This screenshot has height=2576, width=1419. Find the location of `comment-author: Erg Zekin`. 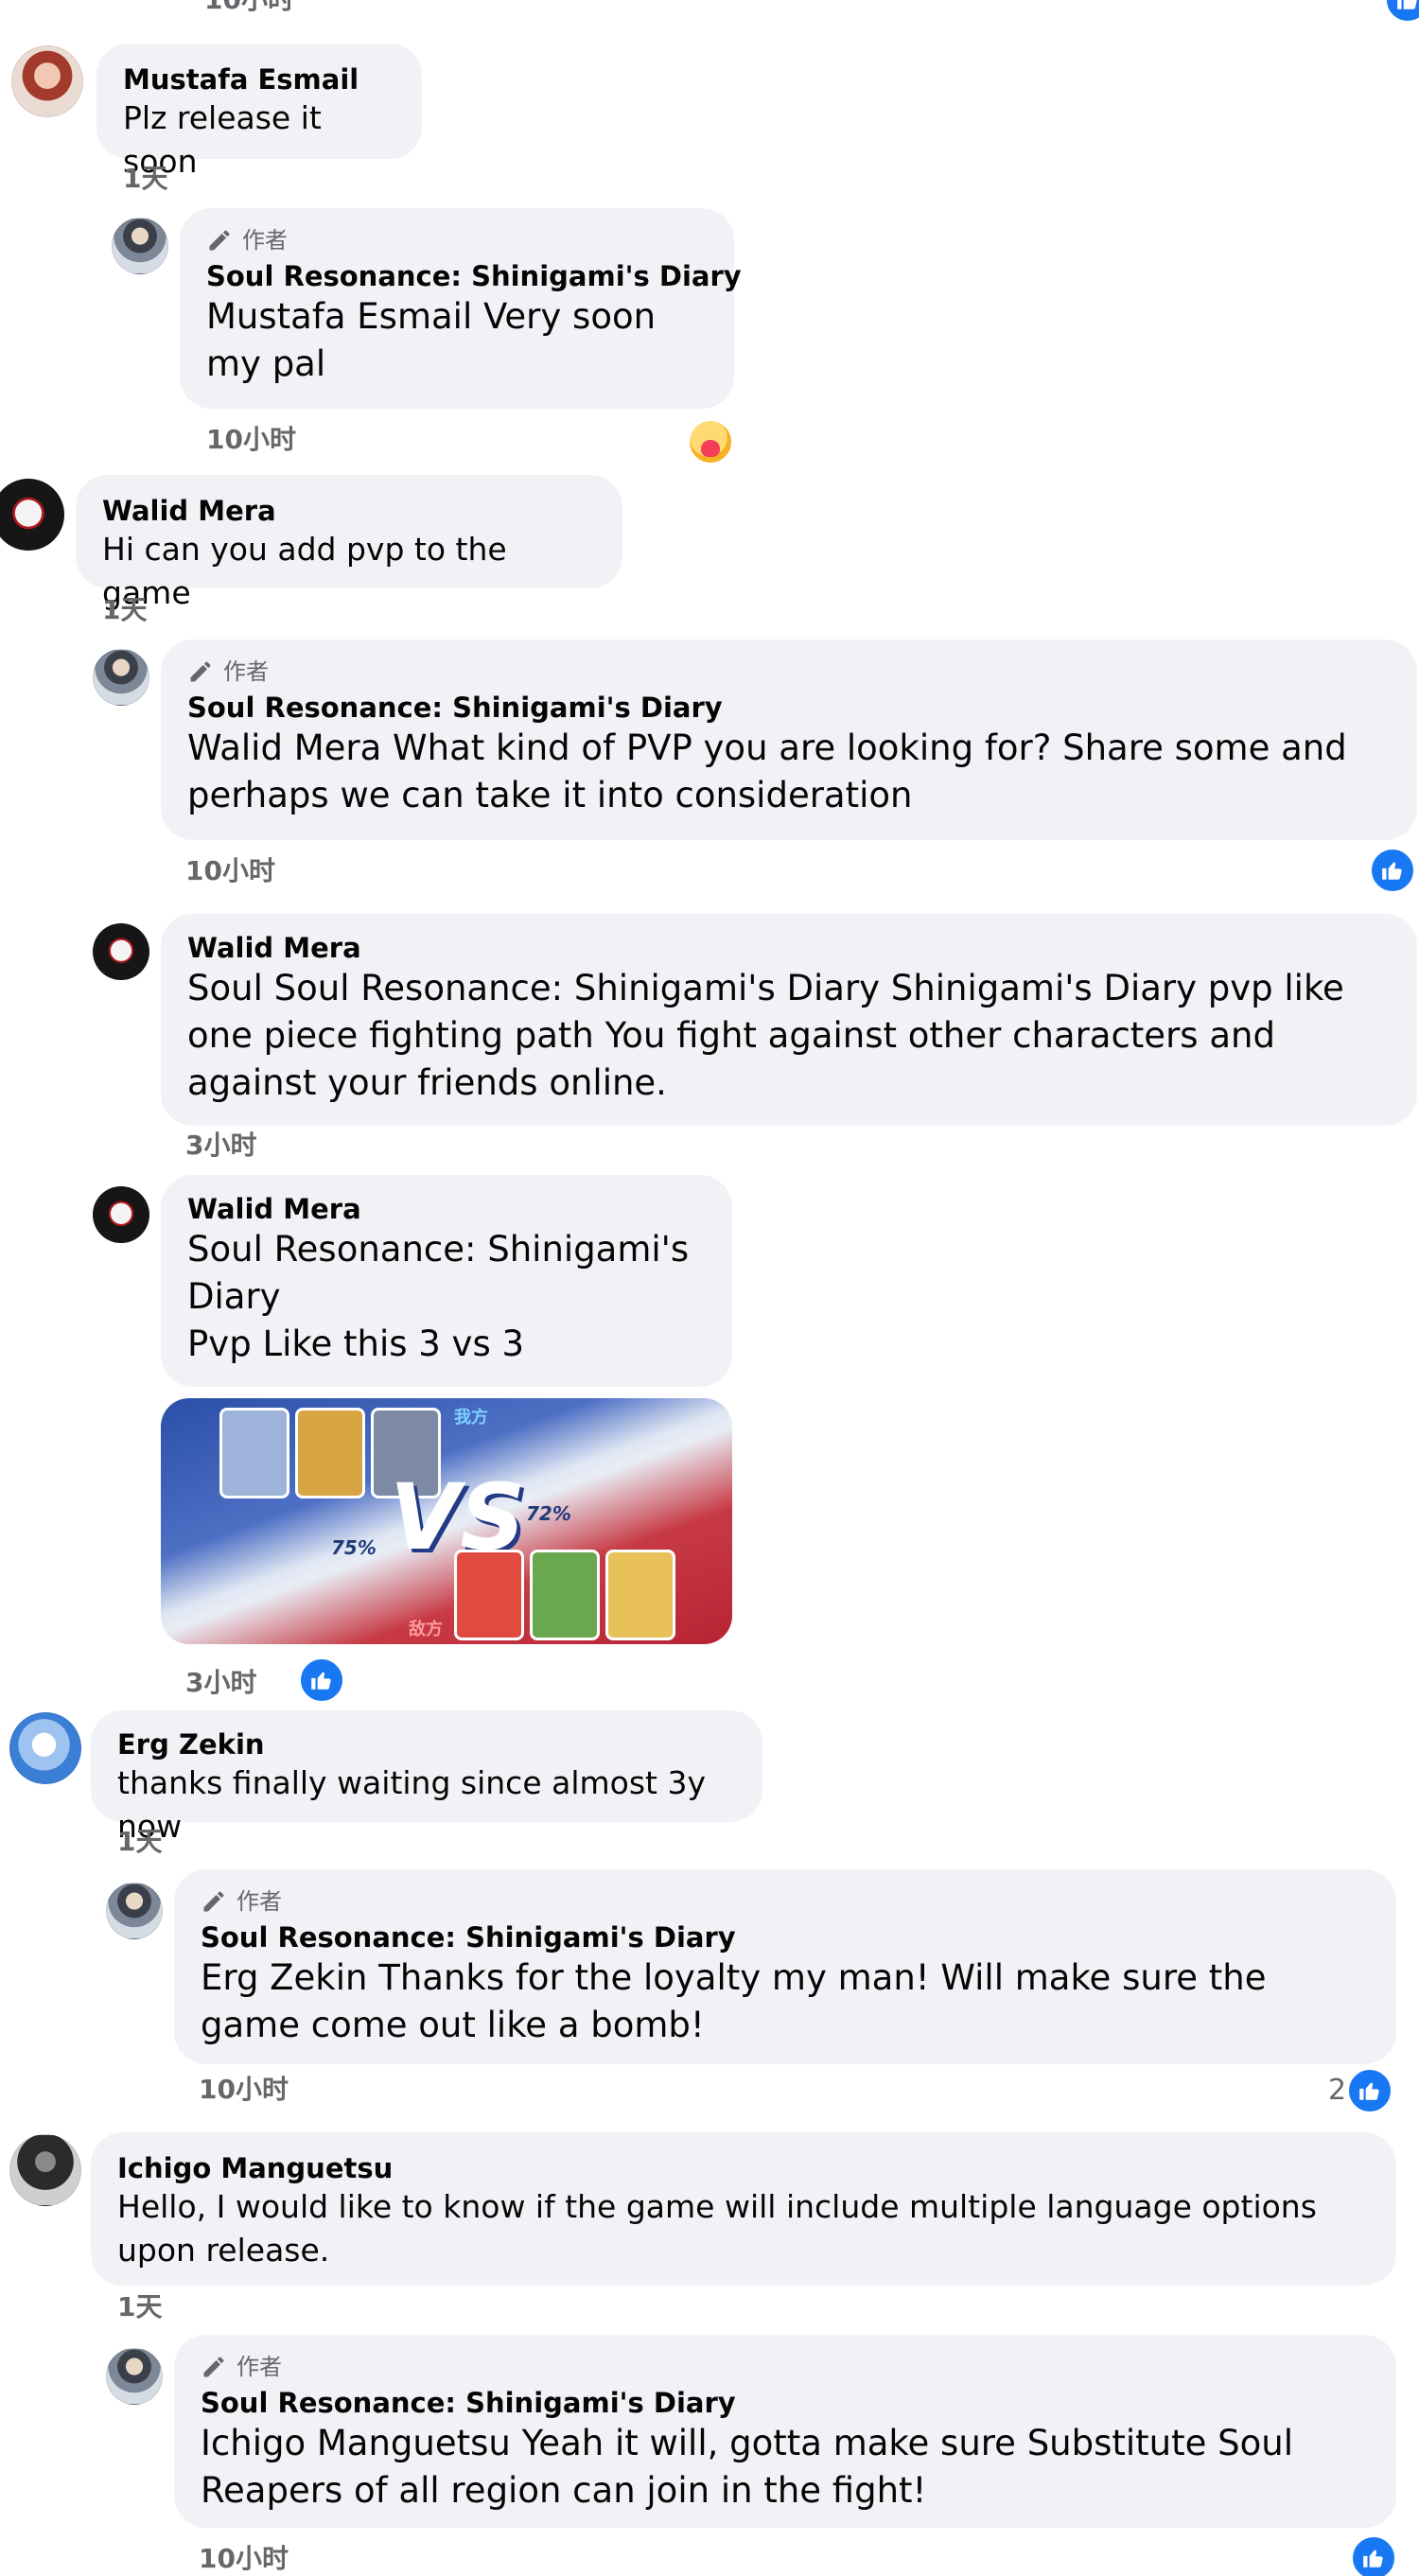

comment-author: Erg Zekin is located at coordinates (426, 1744).